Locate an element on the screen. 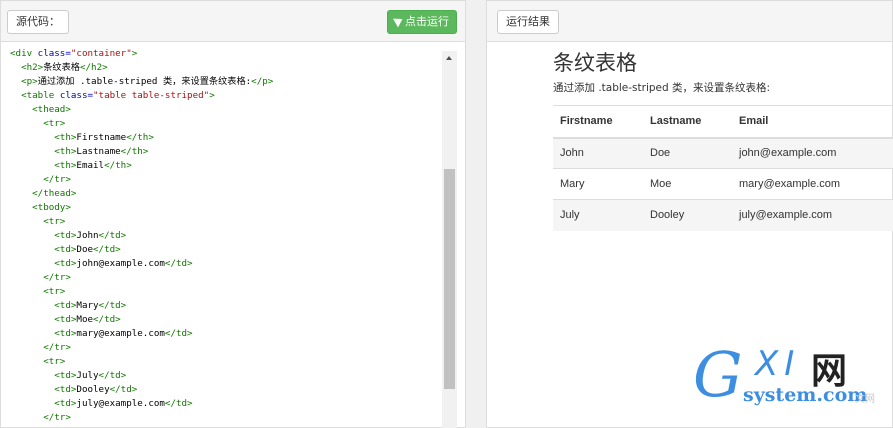 This screenshot has width=893, height=428. code-line: <th>Lastname</th> is located at coordinates (225, 152).